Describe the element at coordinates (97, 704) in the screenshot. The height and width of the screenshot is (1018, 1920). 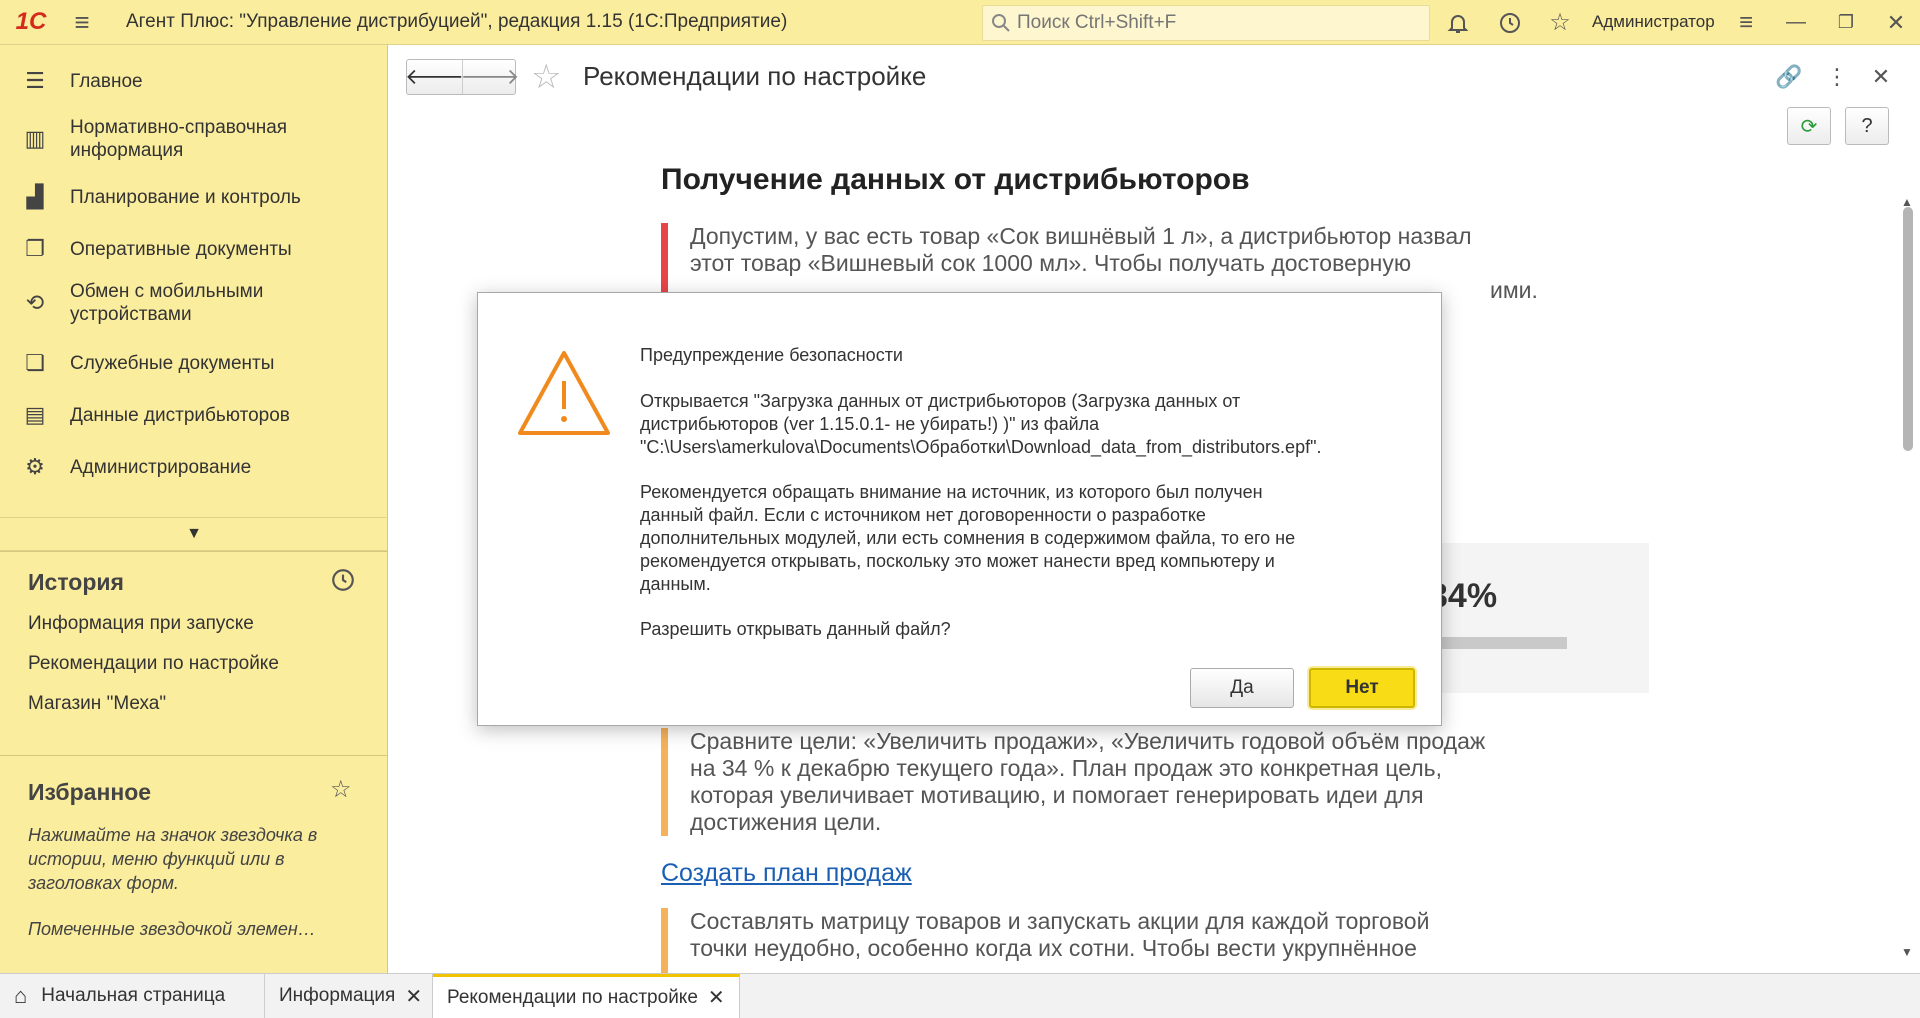
I see `history-item: Магазин "Меха"` at that location.